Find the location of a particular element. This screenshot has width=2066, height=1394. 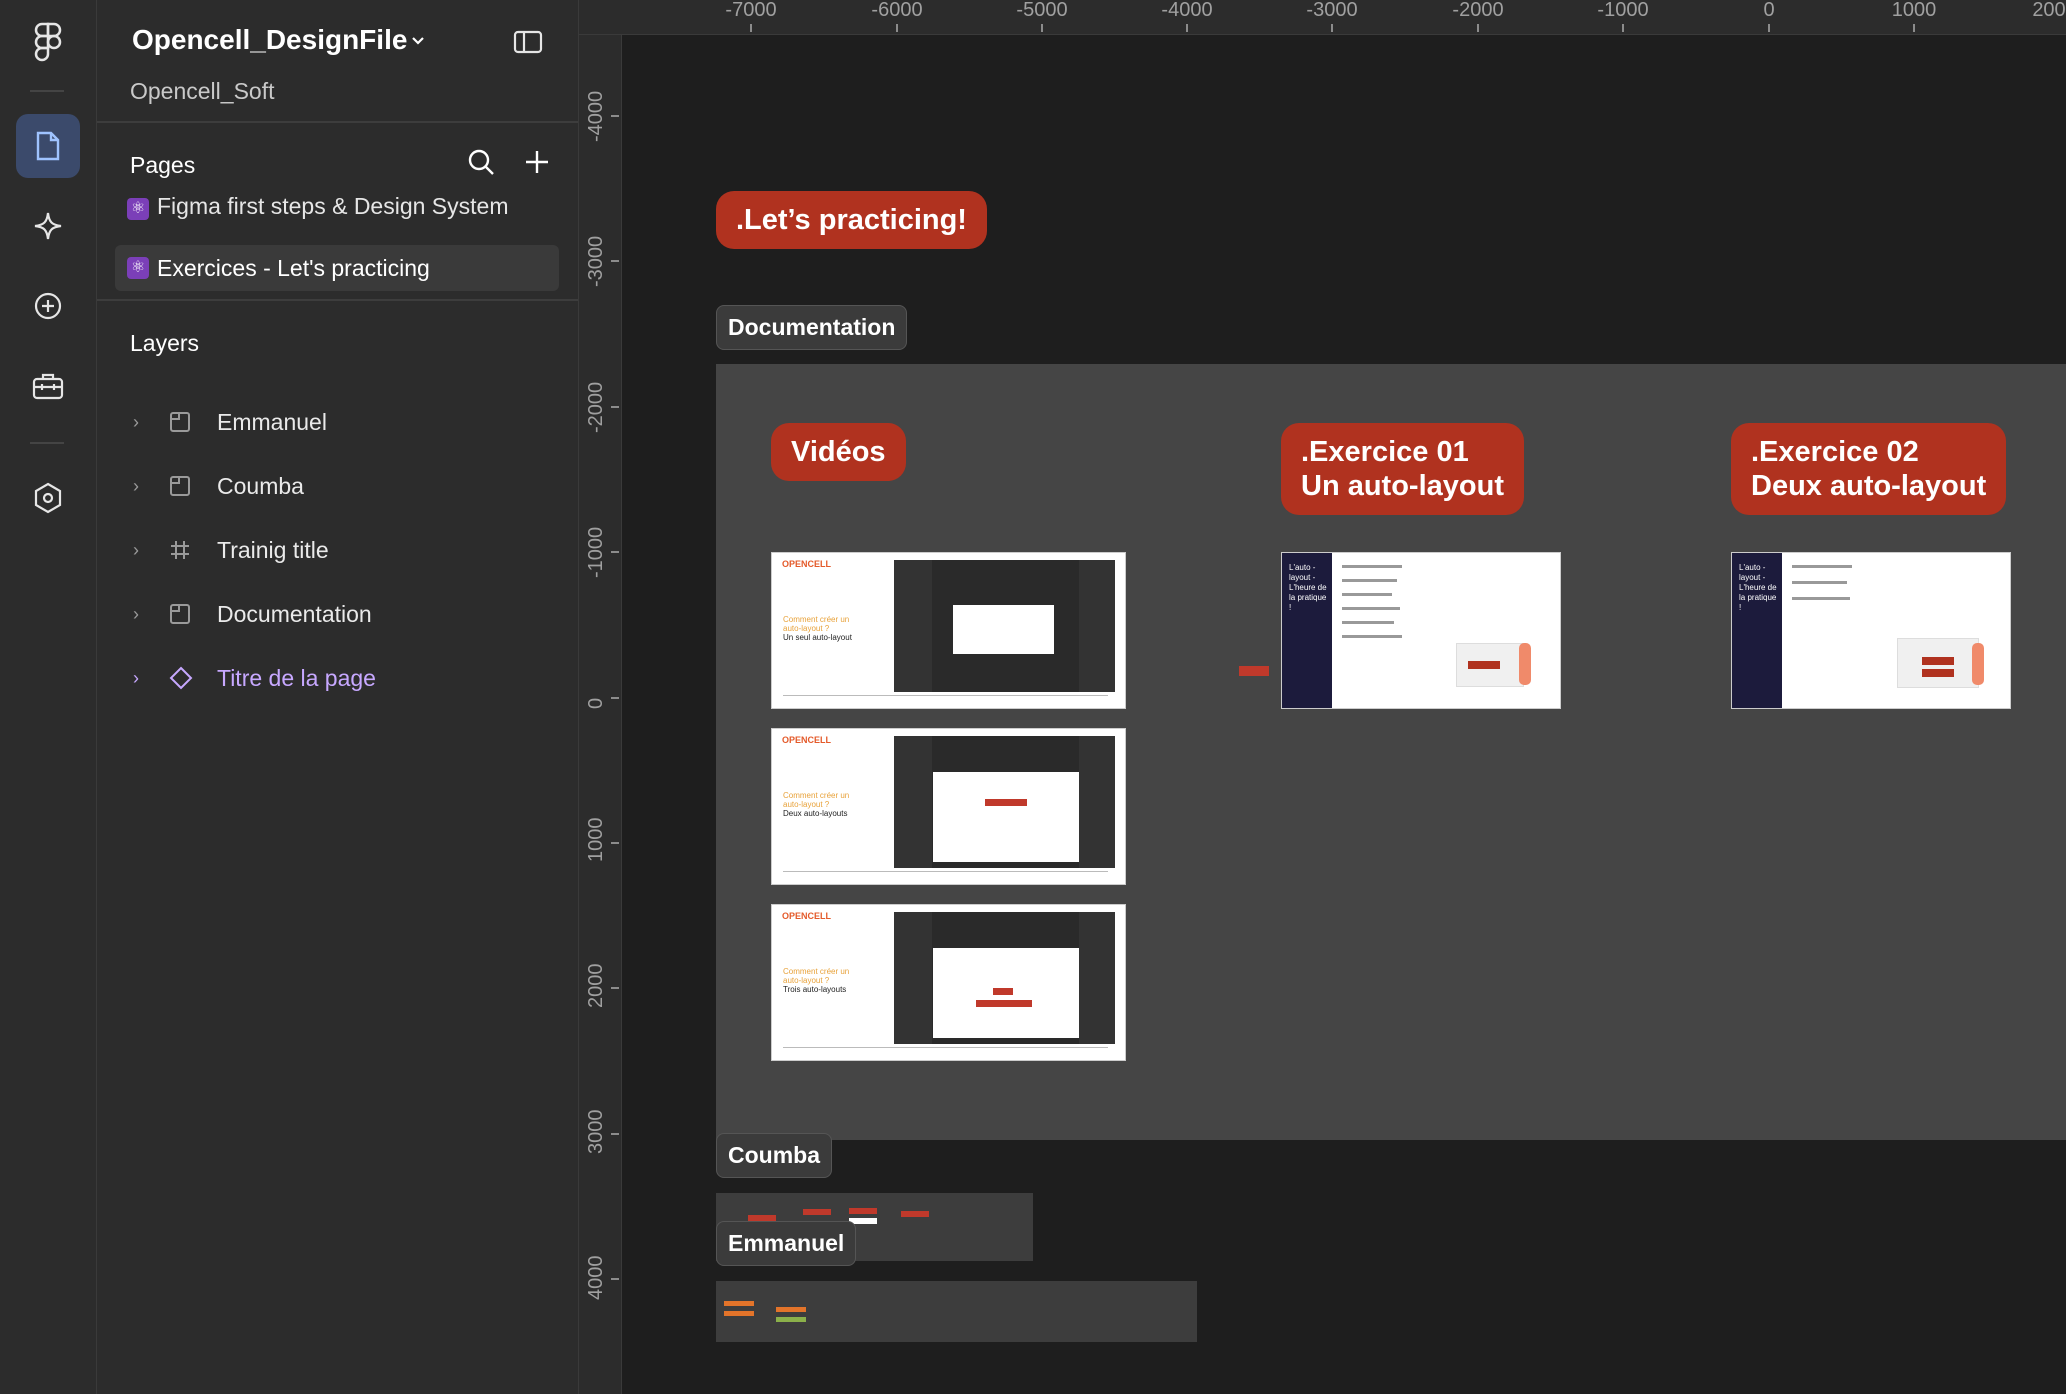

annotation-tag is located at coordinates (1254, 671).